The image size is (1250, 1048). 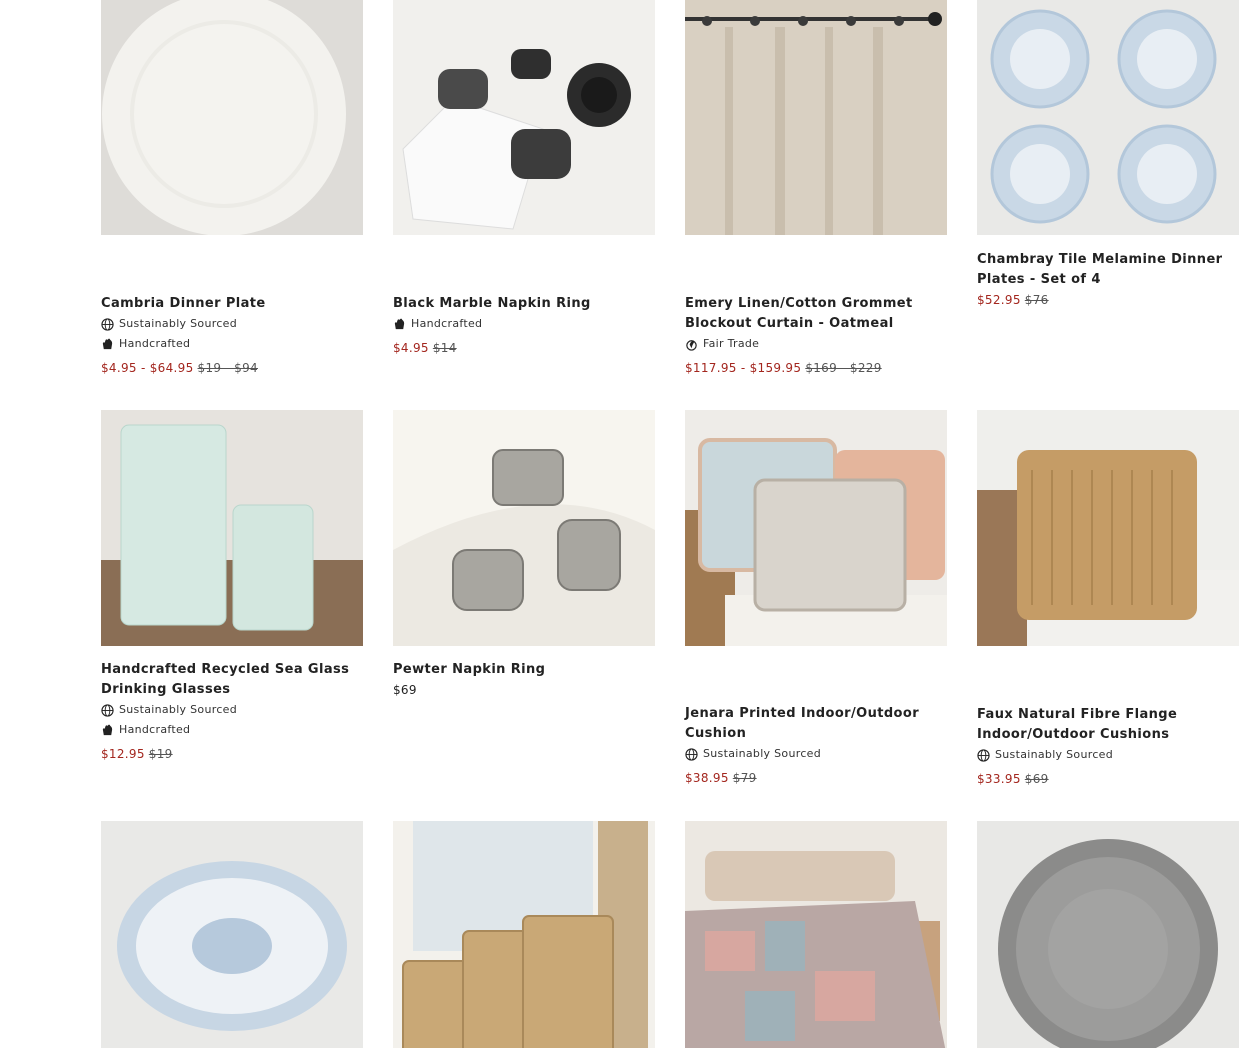 What do you see at coordinates (1013, 300) in the screenshot?
I see `price: $52.95 $76` at bounding box center [1013, 300].